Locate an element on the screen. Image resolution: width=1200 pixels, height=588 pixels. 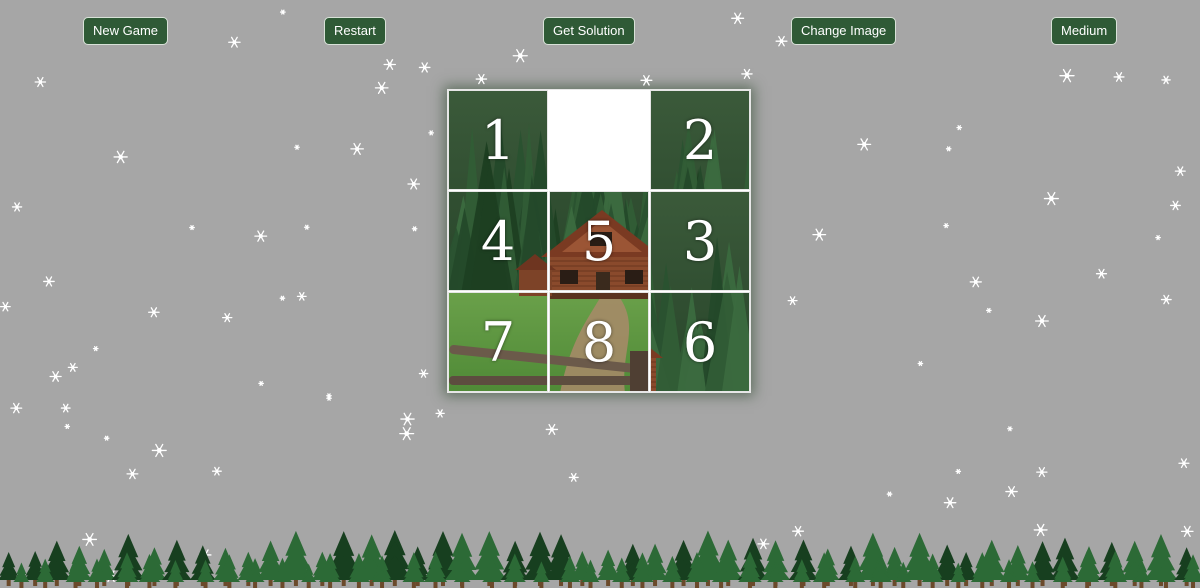
empty-slot is located at coordinates (599, 140).